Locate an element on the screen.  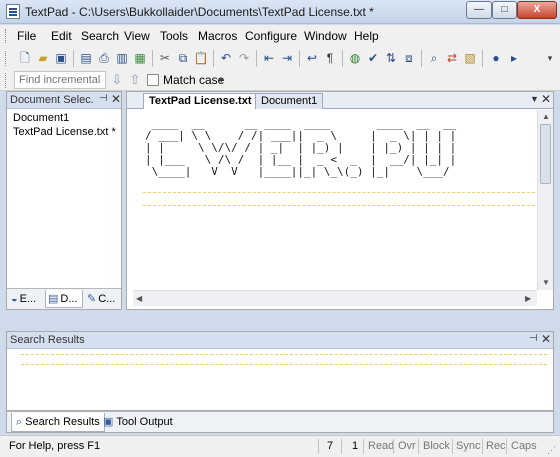
save-all-icon: ▤ is located at coordinates (86, 58).